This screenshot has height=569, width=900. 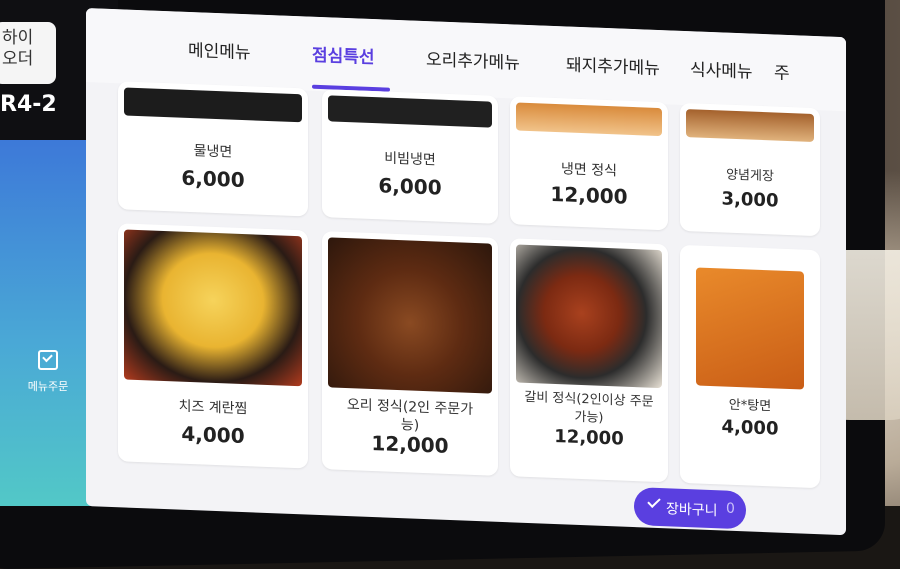 I want to click on tab-meal-menu: 식사메뉴, so click(x=721, y=68).